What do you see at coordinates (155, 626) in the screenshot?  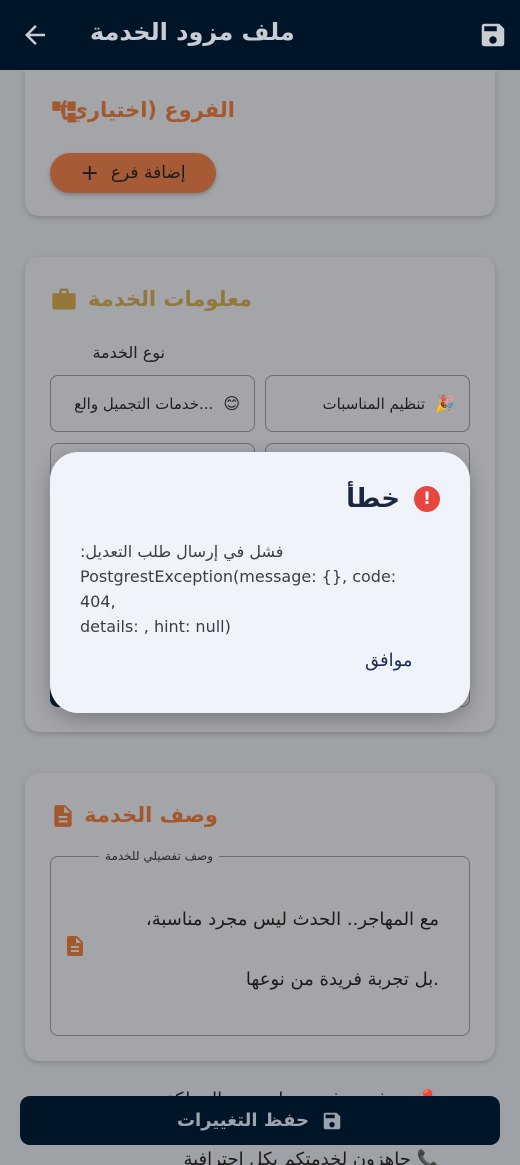 I see `error-message-line-3: details: , hint: null)` at bounding box center [155, 626].